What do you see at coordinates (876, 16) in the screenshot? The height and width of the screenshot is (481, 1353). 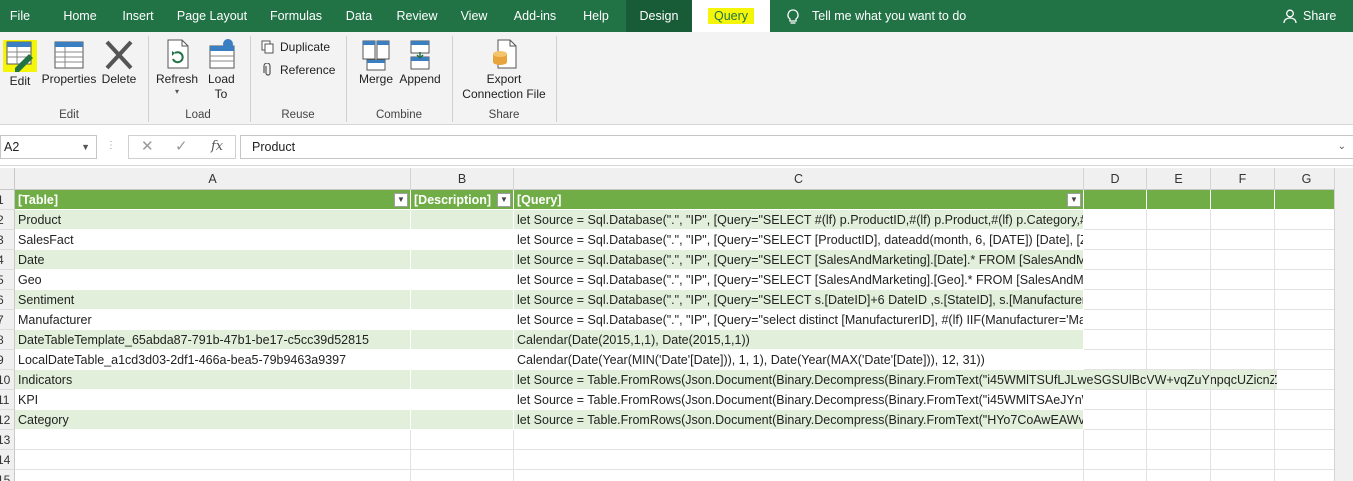 I see `tell-me-box: Tell me what you want to do` at bounding box center [876, 16].